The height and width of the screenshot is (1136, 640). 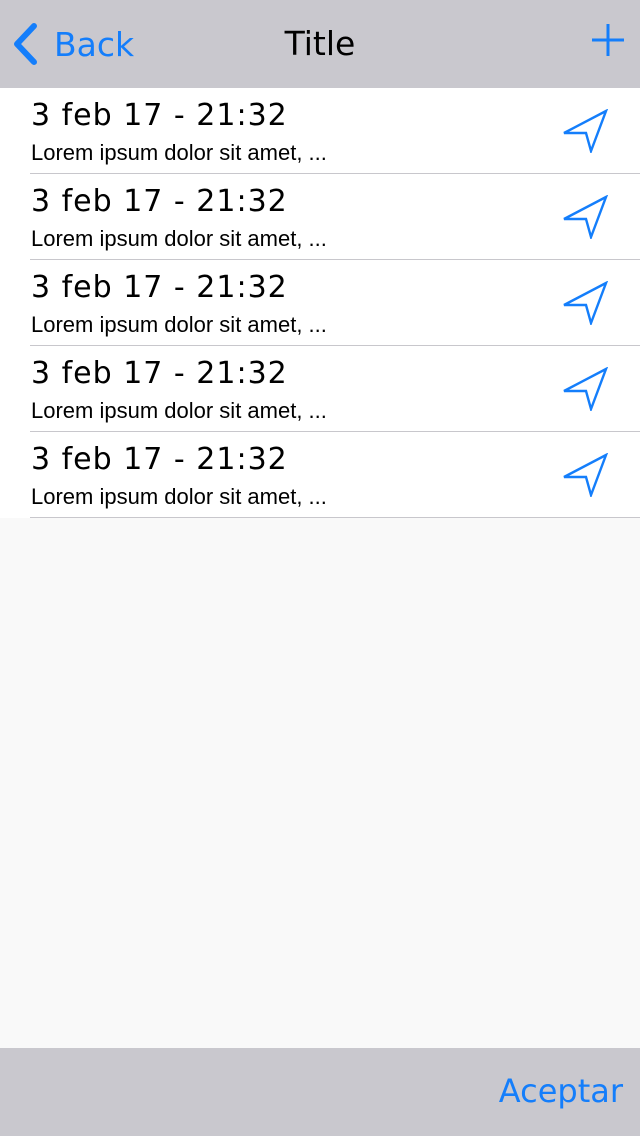 What do you see at coordinates (320, 44) in the screenshot?
I see `navigation-bar: Back Title` at bounding box center [320, 44].